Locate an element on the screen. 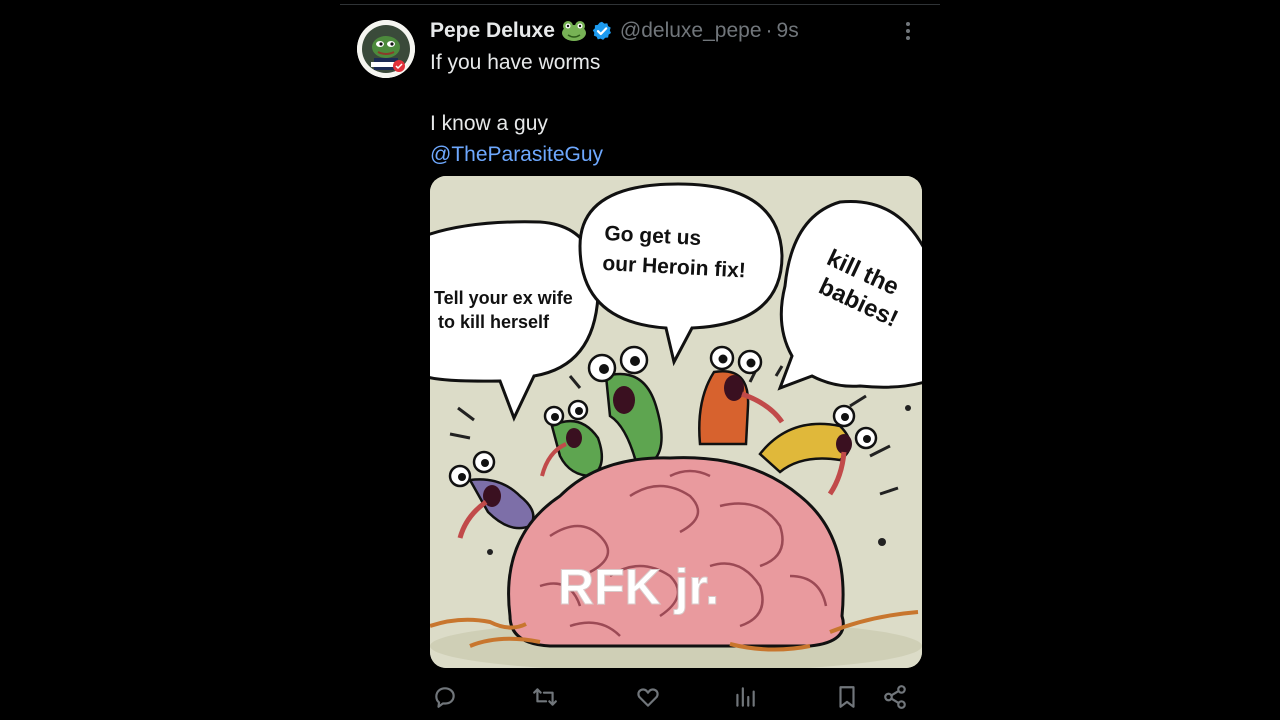  tweet-text-line: If you have worms is located at coordinates (515, 62).